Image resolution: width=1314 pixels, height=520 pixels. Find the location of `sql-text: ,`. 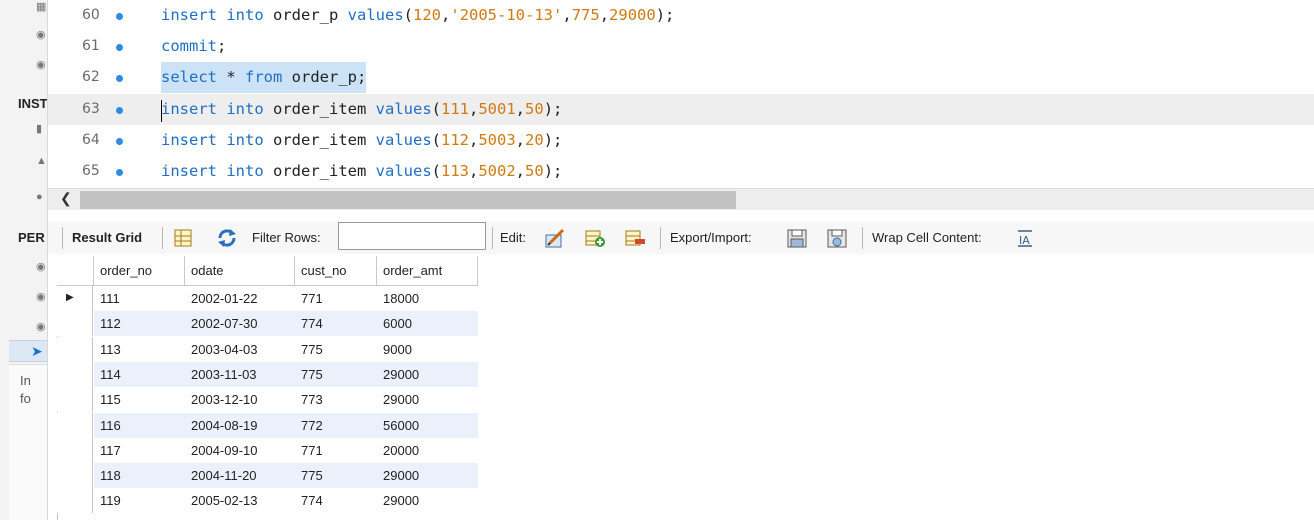

sql-text: , is located at coordinates (474, 171).